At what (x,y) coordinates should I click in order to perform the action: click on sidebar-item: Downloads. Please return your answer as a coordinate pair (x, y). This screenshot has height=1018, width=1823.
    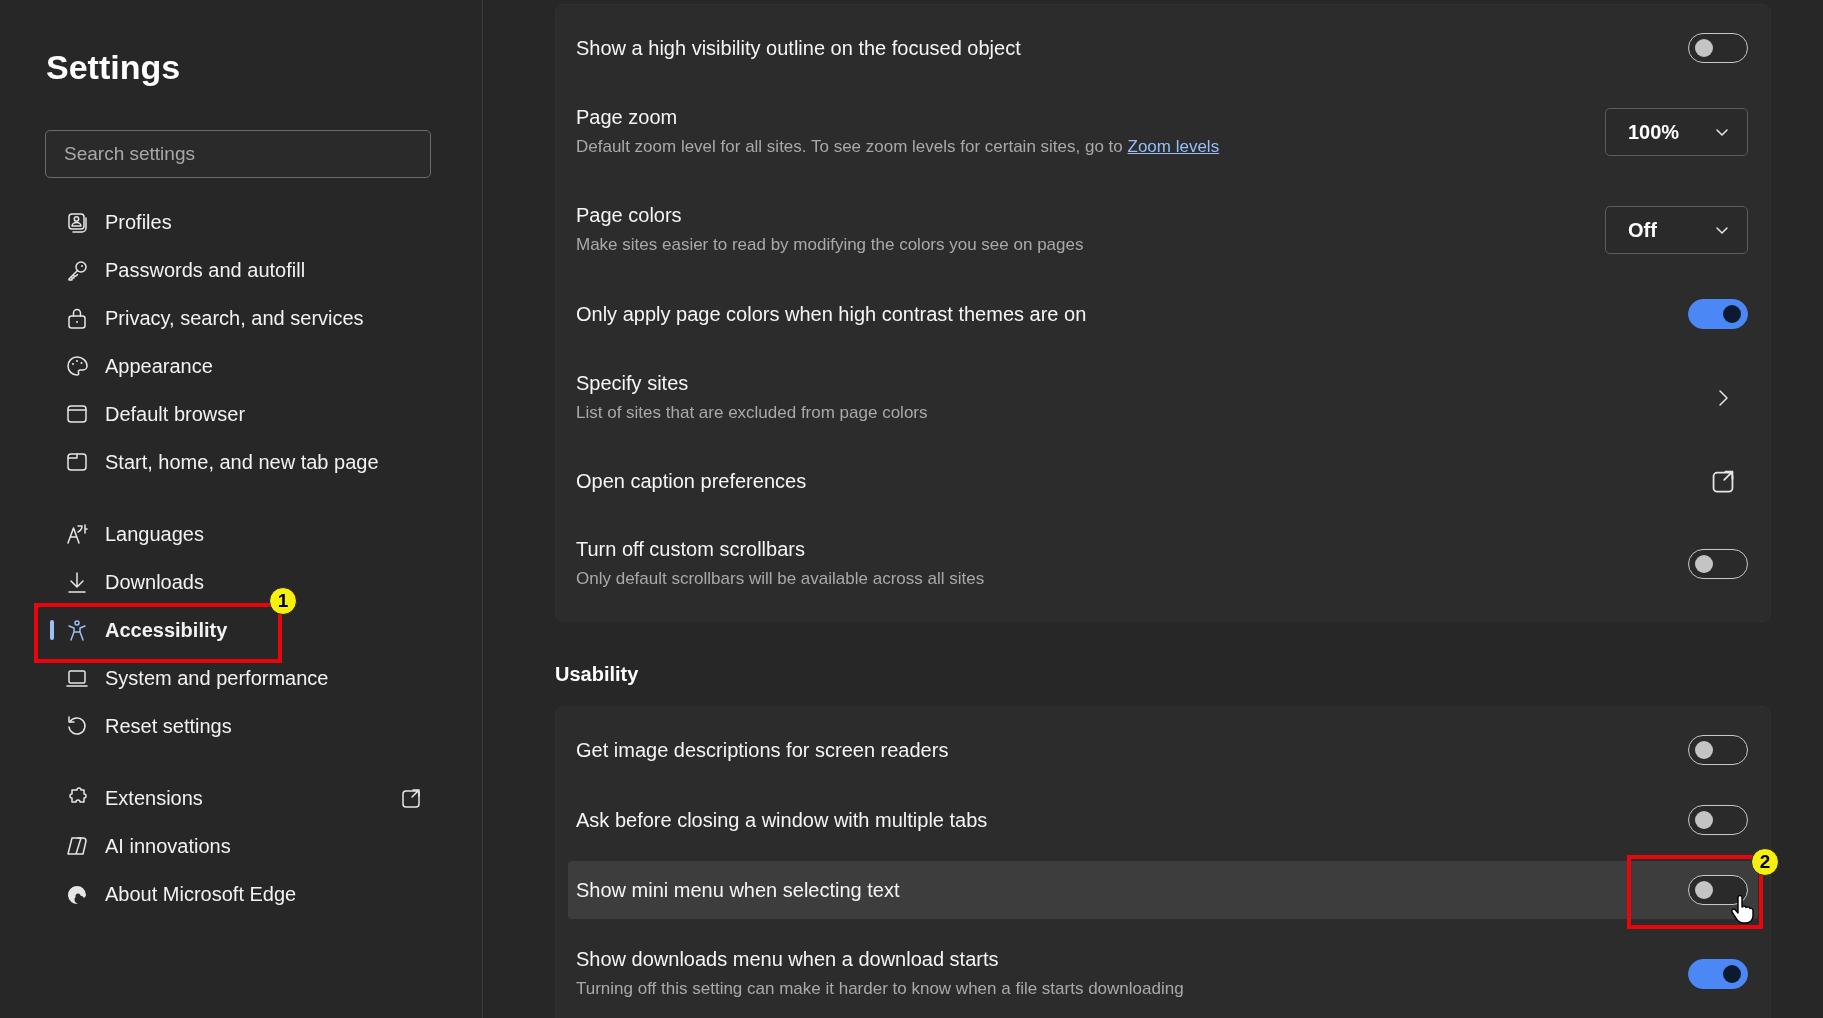
    Looking at the image, I should click on (129, 582).